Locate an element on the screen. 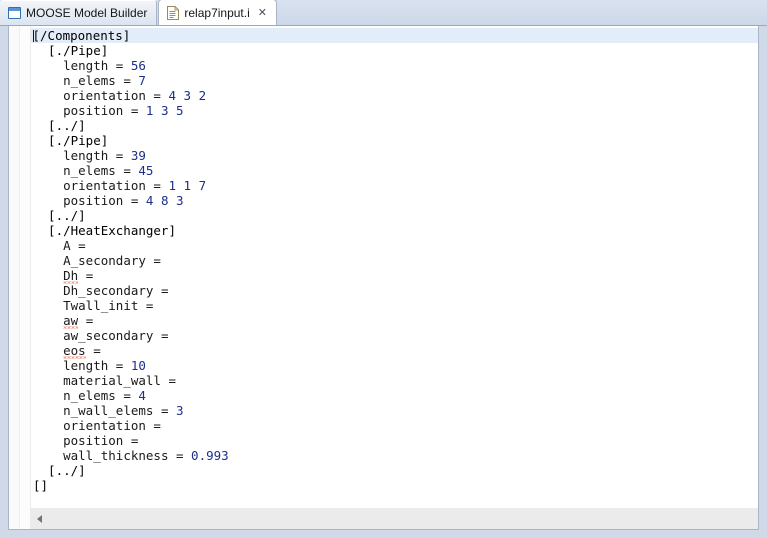 This screenshot has width=767, height=538. code-line: wall_thickness = 0.993 is located at coordinates (394, 455).